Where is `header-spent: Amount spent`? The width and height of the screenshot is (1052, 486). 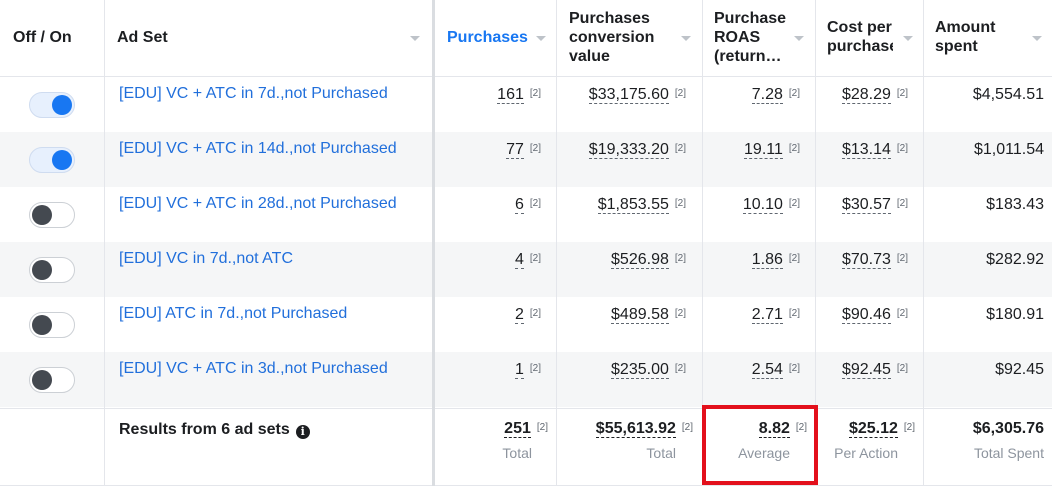
header-spent: Amount spent is located at coordinates (987, 38).